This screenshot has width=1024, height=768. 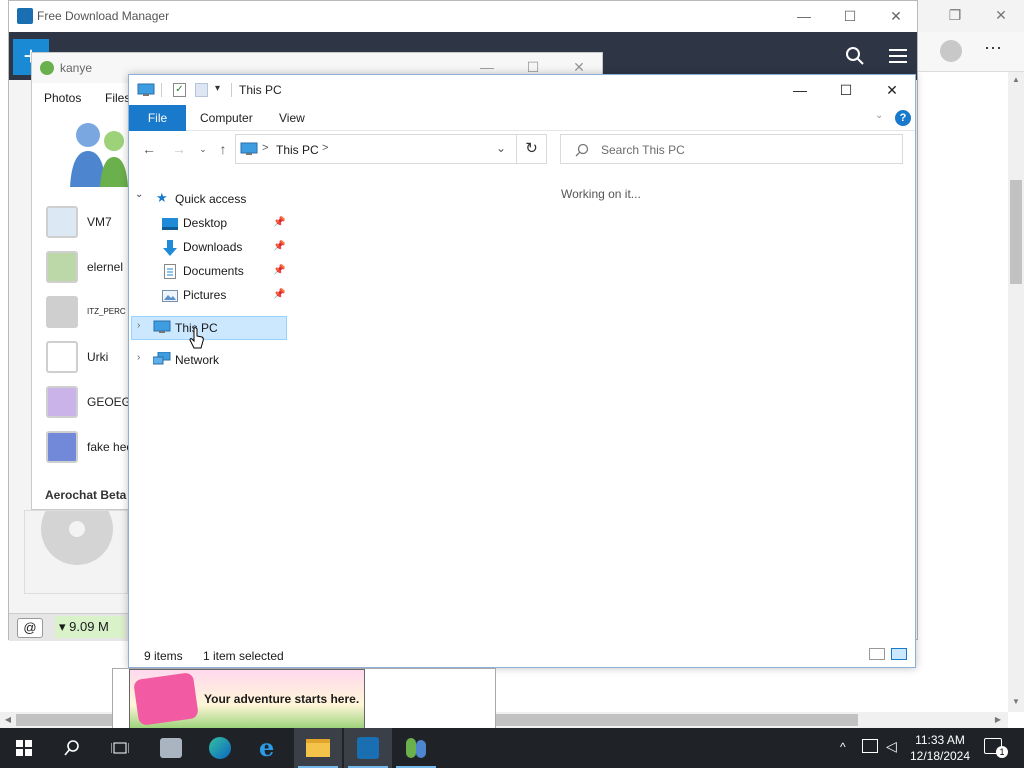 I want to click on nav-downloads: Downloads 📌, so click(x=234, y=247).